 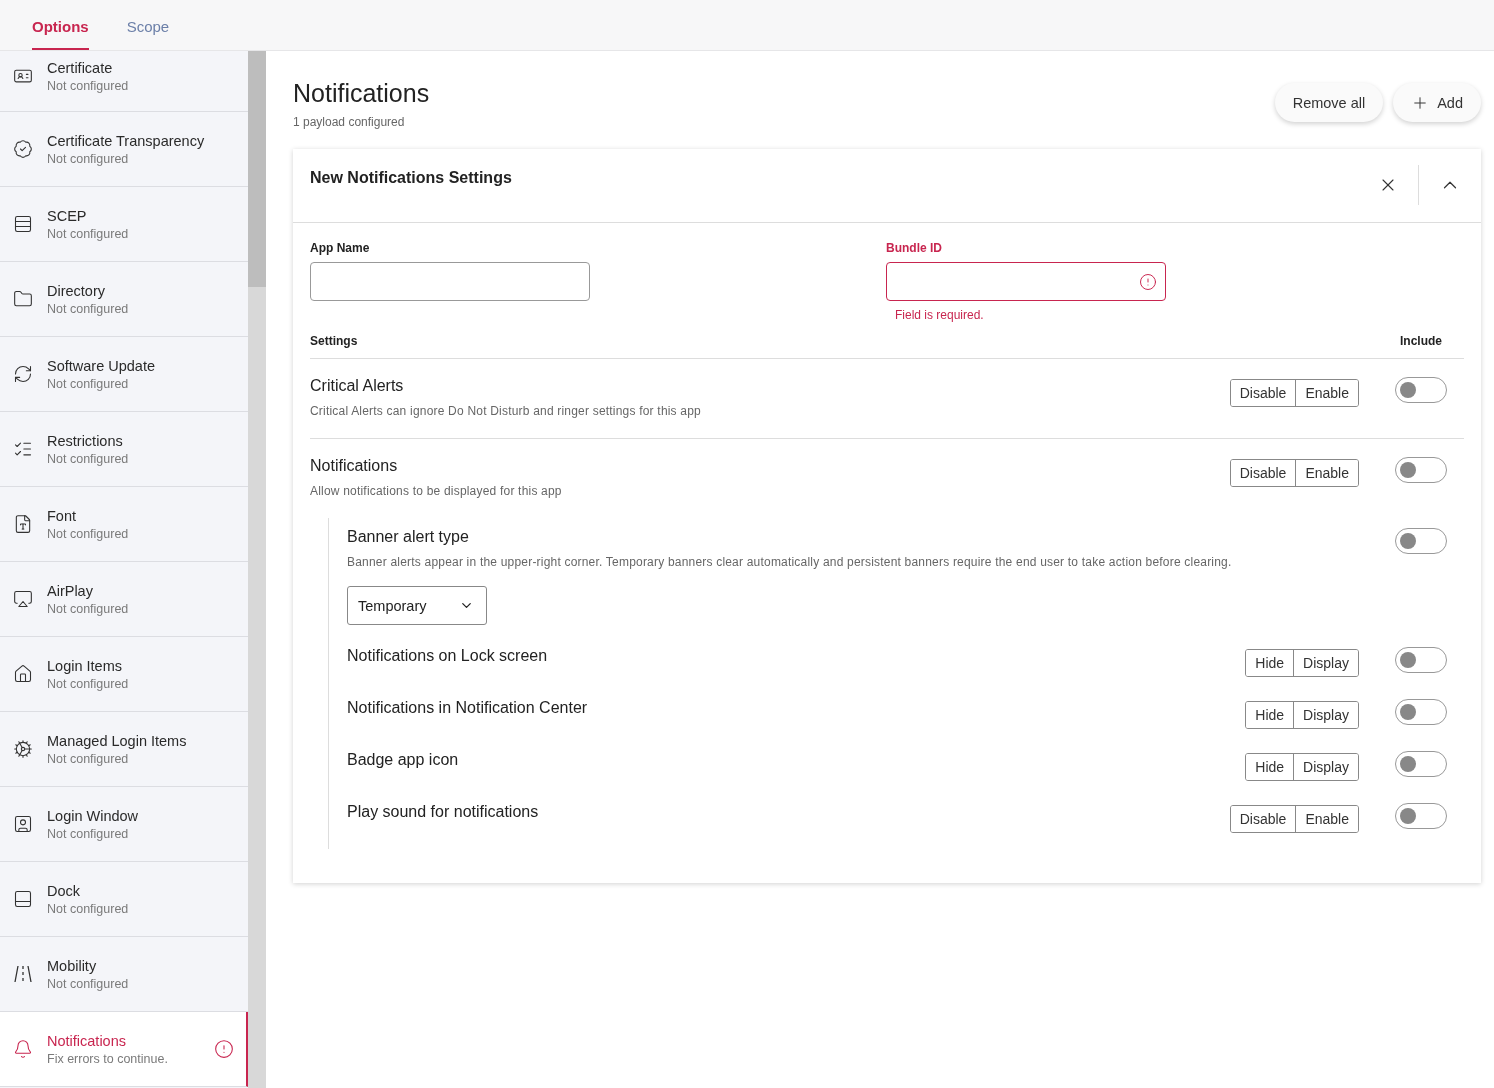 I want to click on field-label: App Name, so click(x=340, y=248).